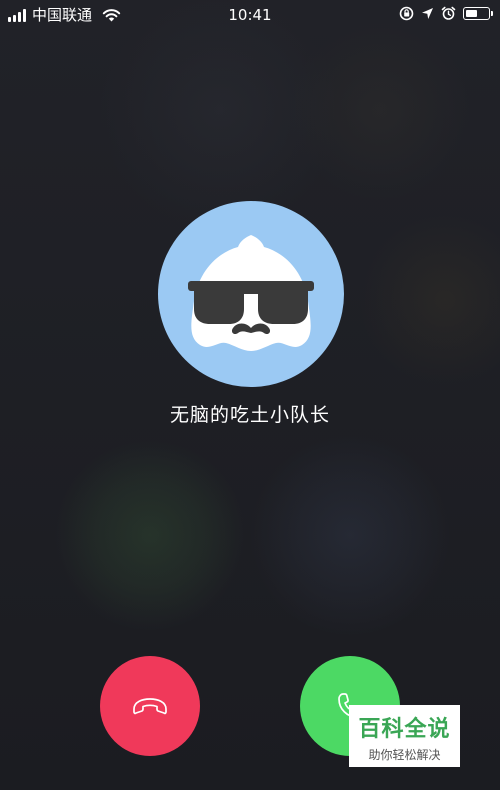 The image size is (500, 790). I want to click on decline-call-button, so click(150, 706).